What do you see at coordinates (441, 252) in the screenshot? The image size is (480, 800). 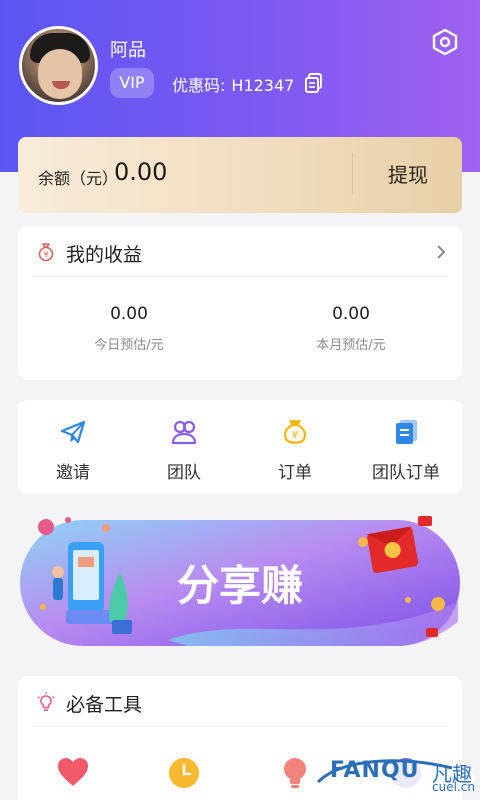 I see `chevron-right-icon` at bounding box center [441, 252].